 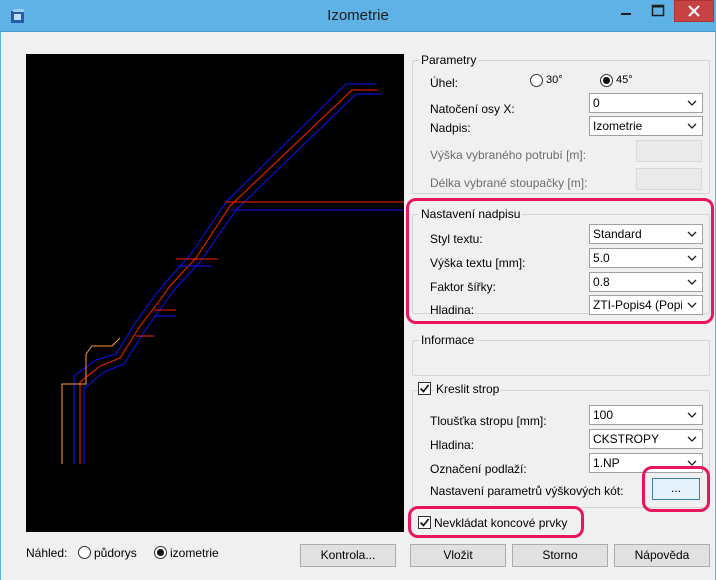 What do you see at coordinates (449, 60) in the screenshot?
I see `parametry-group-title: Parametry` at bounding box center [449, 60].